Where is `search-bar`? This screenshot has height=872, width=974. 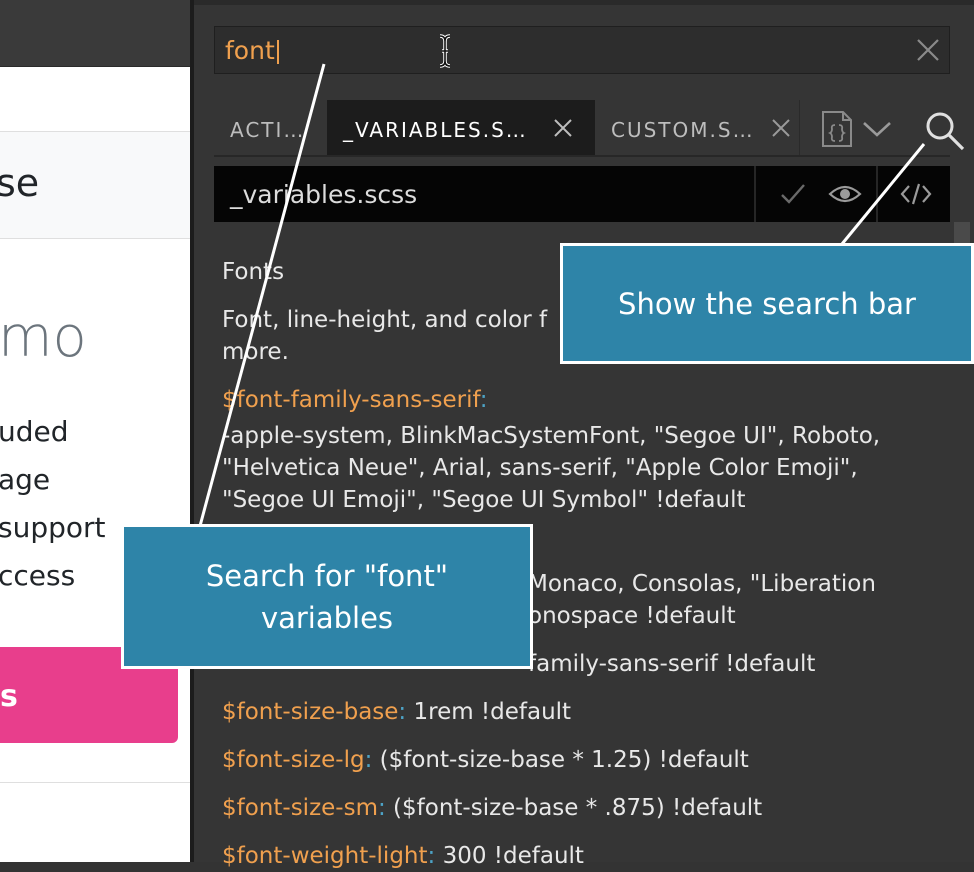 search-bar is located at coordinates (582, 50).